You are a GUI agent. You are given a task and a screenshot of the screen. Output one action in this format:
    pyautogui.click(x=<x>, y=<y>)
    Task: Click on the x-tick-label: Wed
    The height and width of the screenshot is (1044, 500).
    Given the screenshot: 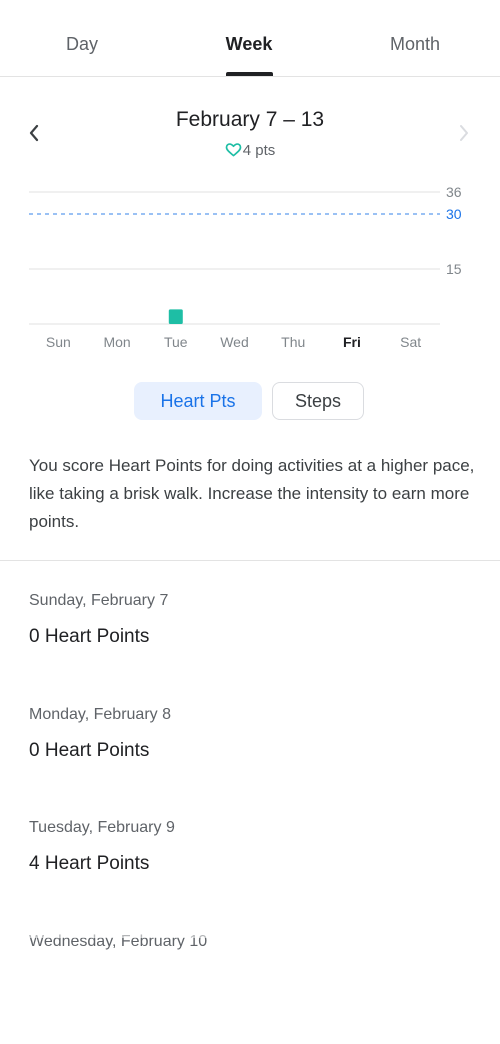 What is the action you would take?
    pyautogui.click(x=234, y=342)
    